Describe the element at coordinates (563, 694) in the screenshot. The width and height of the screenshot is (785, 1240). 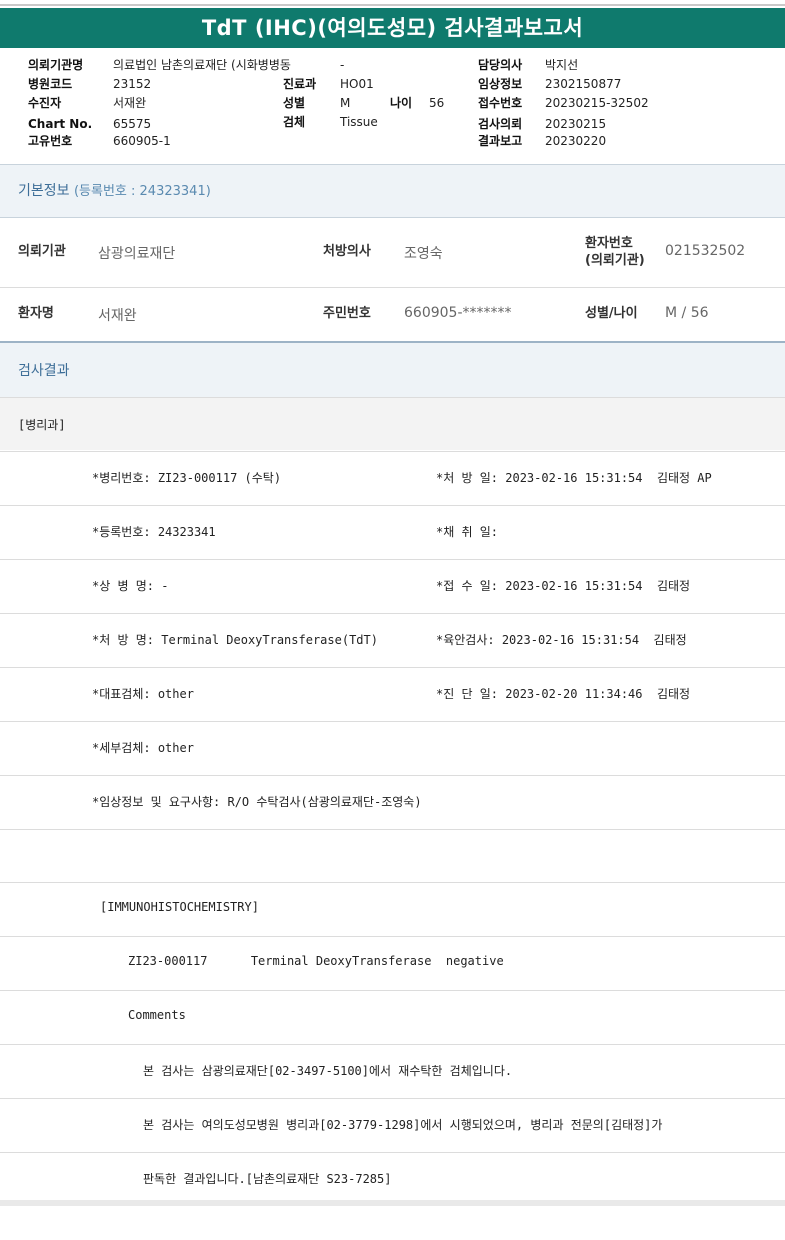
I see `diagnosis-date: *진 단 일: 2023-02-20 11:34:46 김태정` at that location.